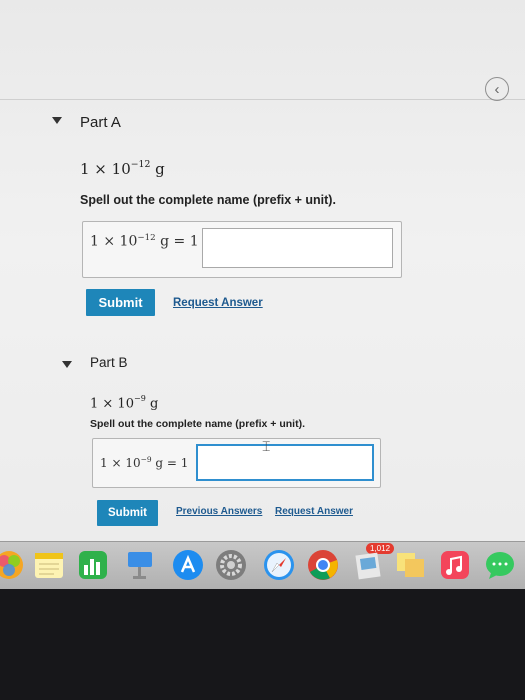 The image size is (525, 700). What do you see at coordinates (139, 399) in the screenshot?
I see `part-b-quantity-exponent: −9` at bounding box center [139, 399].